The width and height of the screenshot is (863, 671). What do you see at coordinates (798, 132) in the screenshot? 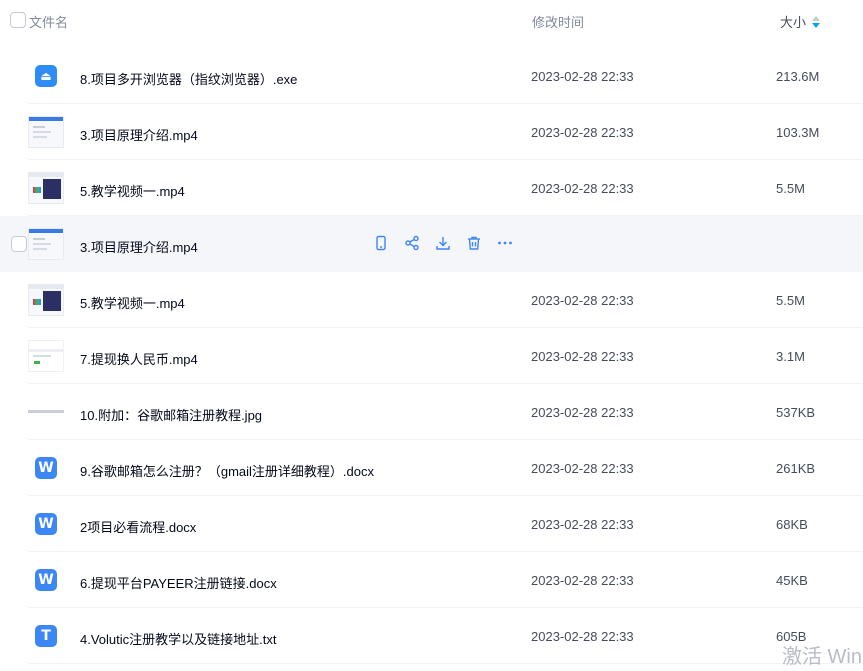
I see `file-size: 103.3M` at bounding box center [798, 132].